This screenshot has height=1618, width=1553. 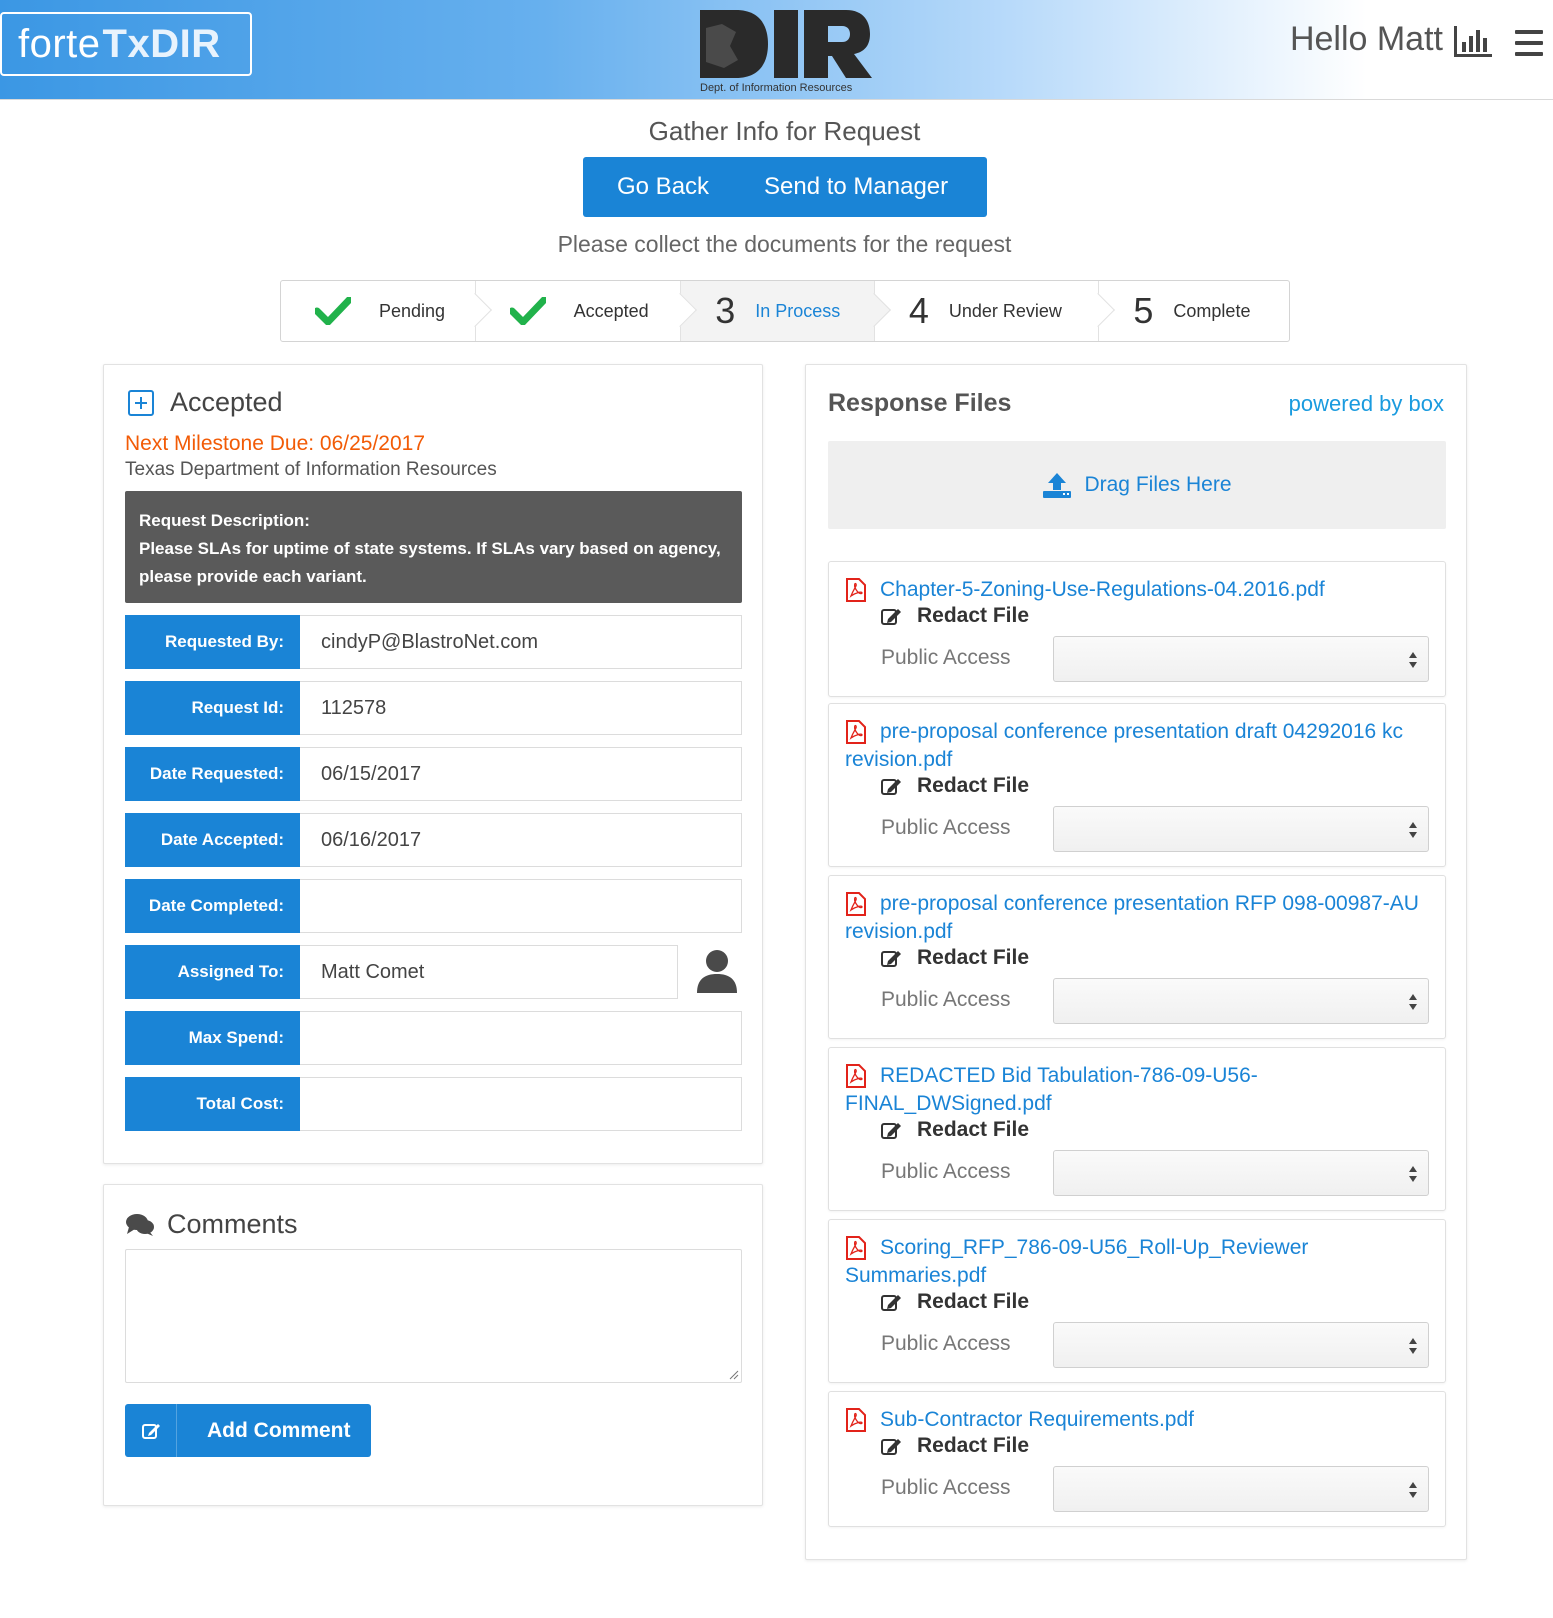 What do you see at coordinates (489, 972) in the screenshot?
I see `field-value: Matt Comet` at bounding box center [489, 972].